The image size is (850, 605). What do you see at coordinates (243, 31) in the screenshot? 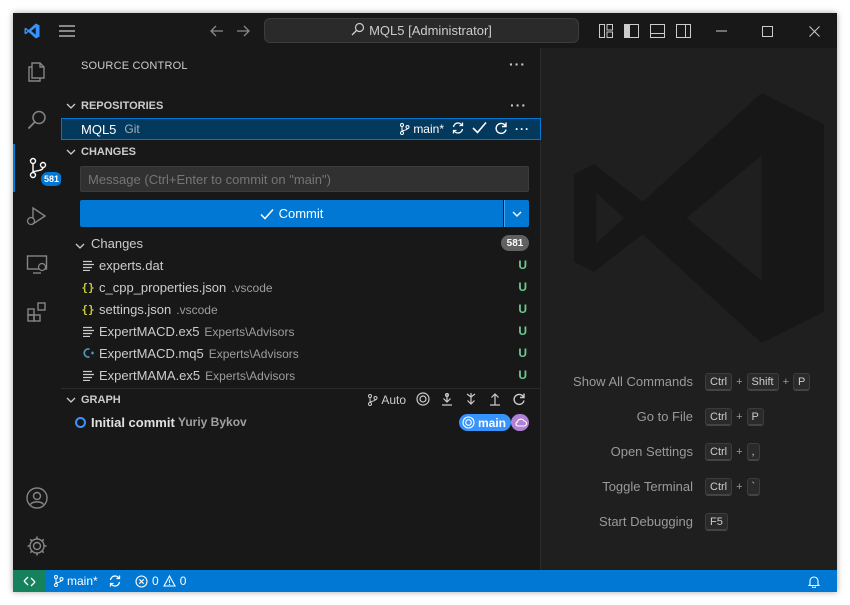
I see `forward-arrow-icon` at bounding box center [243, 31].